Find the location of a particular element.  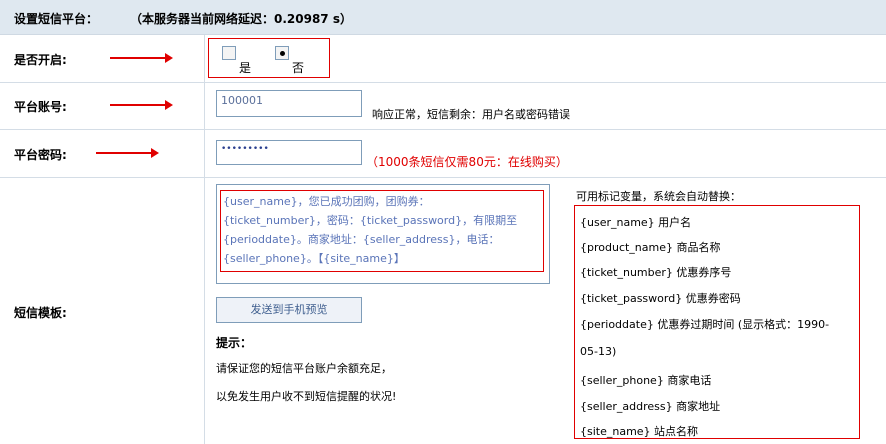

tip-title: 提示： is located at coordinates (234, 343).